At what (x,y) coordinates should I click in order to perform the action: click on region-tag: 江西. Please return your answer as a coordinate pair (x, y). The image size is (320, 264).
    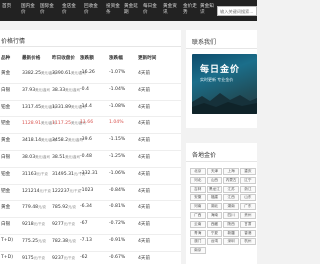
    Looking at the image, I should click on (231, 198).